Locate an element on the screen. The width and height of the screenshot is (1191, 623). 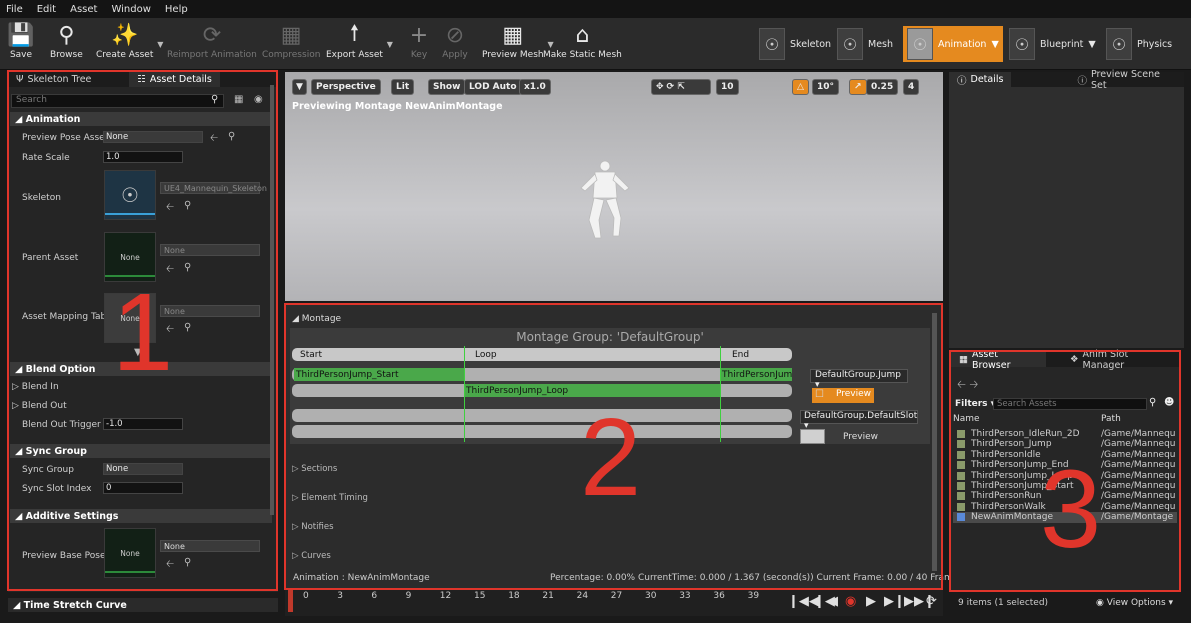
menu-edit: Edit is located at coordinates (46, 9).